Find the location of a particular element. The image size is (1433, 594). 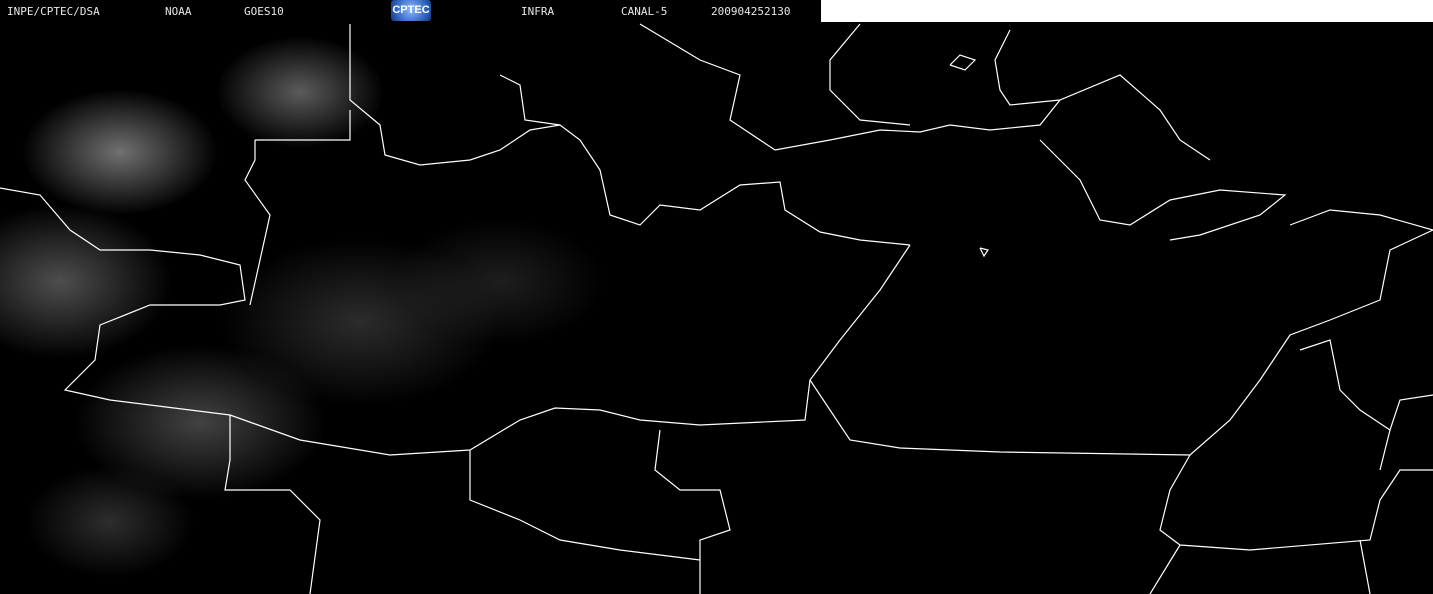

cptec-logo: CPTEC is located at coordinates (411, 10).